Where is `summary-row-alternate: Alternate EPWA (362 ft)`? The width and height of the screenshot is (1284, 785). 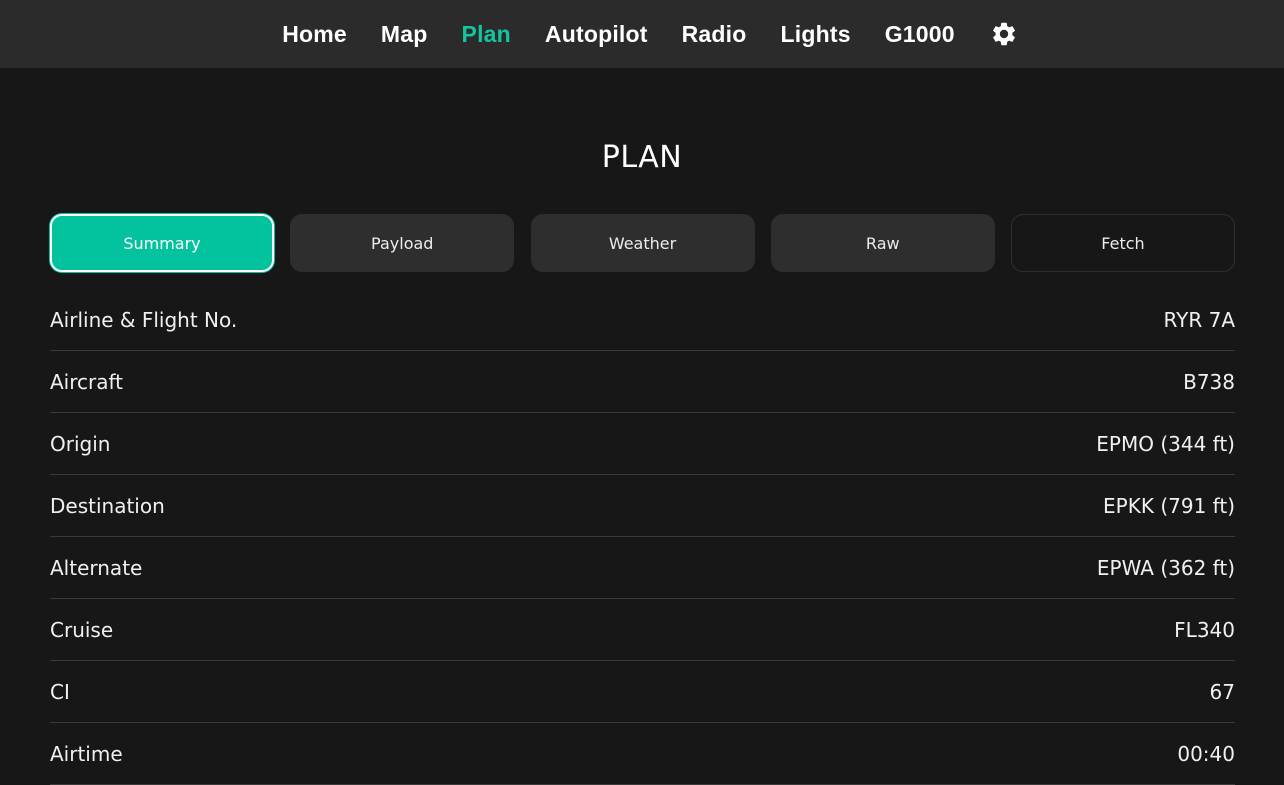
summary-row-alternate: Alternate EPWA (362 ft) is located at coordinates (642, 568).